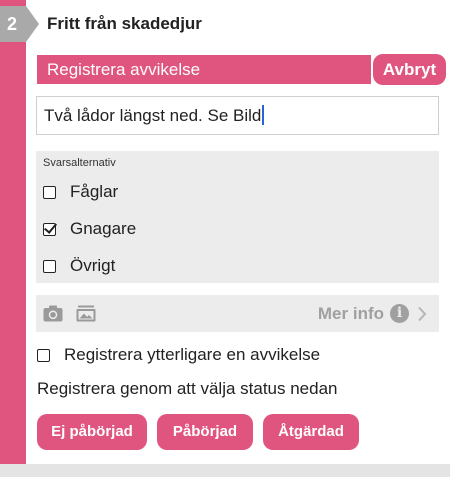  What do you see at coordinates (409, 69) in the screenshot?
I see `cancel-button: Avbryt` at bounding box center [409, 69].